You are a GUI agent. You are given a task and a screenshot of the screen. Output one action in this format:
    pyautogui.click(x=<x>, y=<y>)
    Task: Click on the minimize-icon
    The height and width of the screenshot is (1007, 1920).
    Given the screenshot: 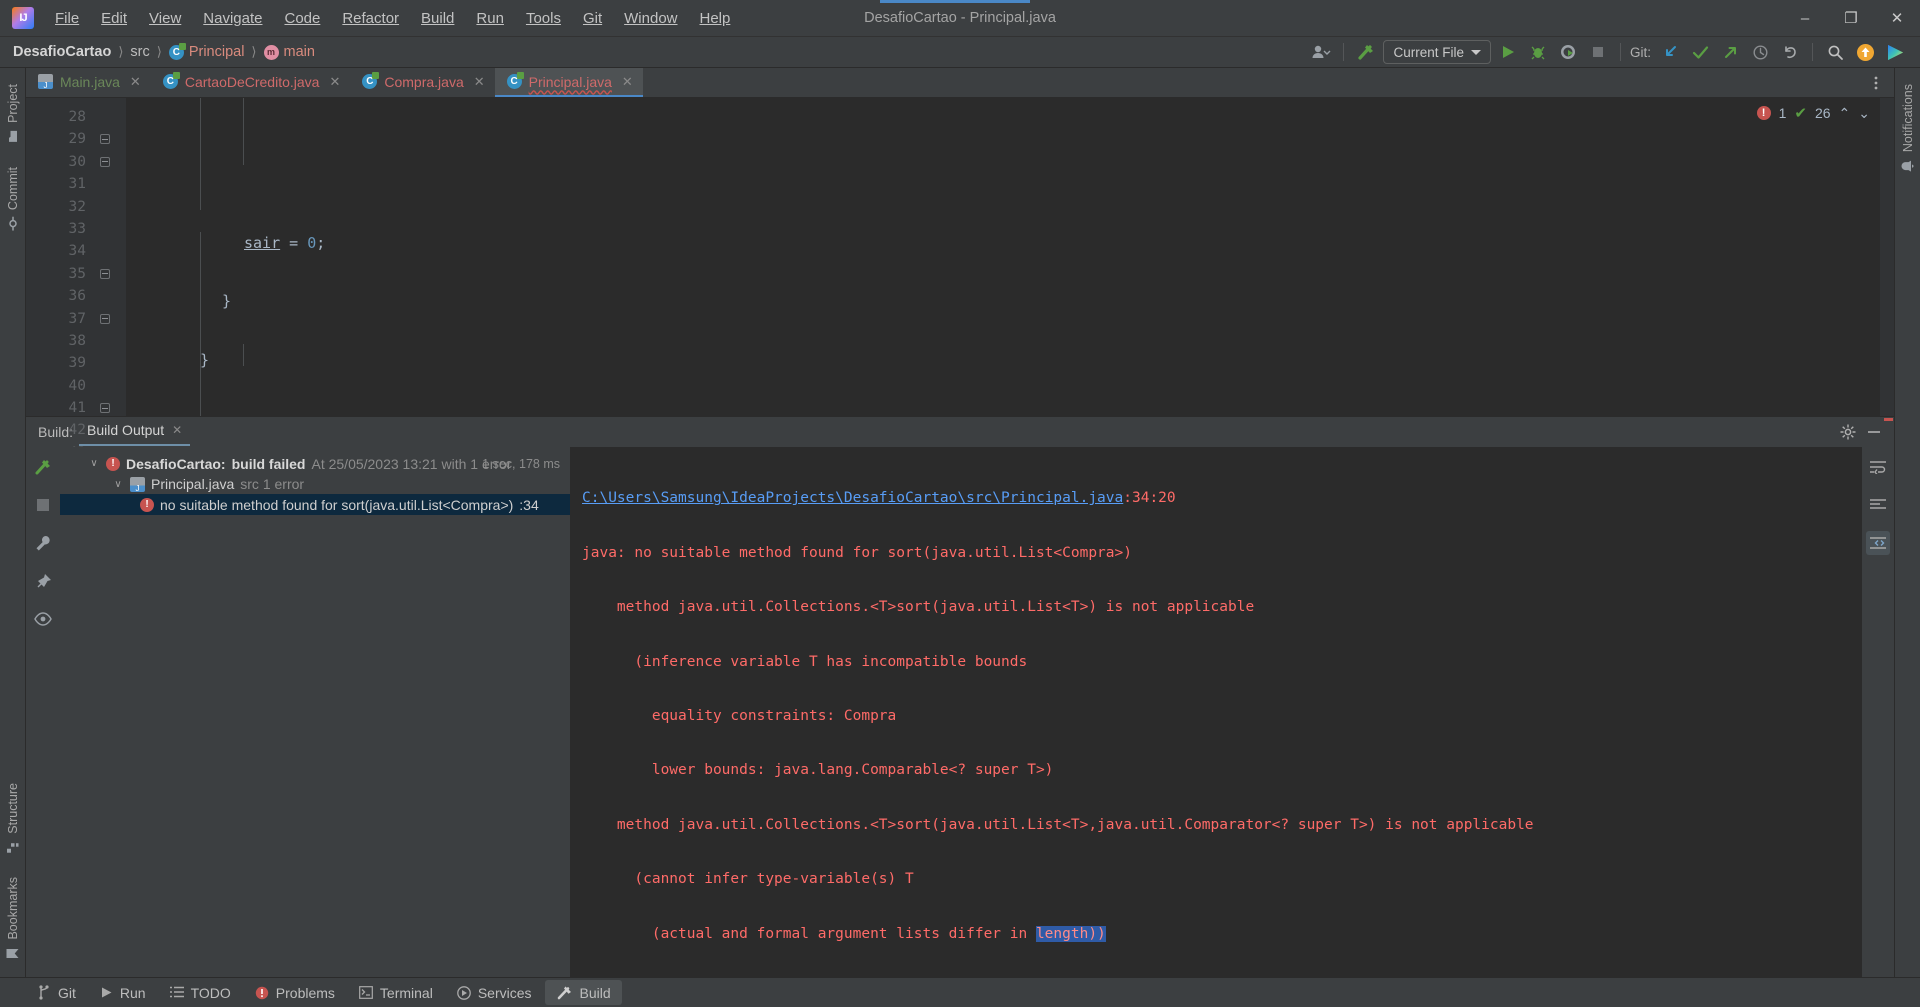 What is the action you would take?
    pyautogui.click(x=1874, y=432)
    